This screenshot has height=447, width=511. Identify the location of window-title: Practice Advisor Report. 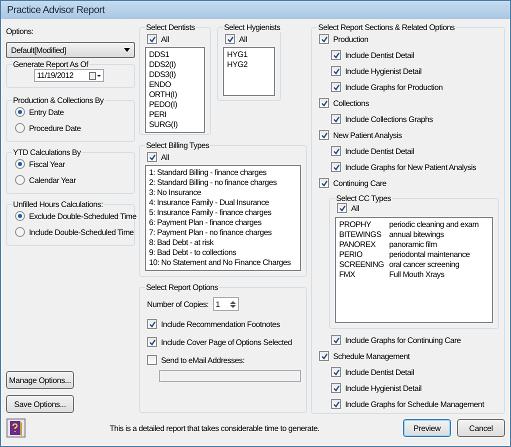
(56, 10).